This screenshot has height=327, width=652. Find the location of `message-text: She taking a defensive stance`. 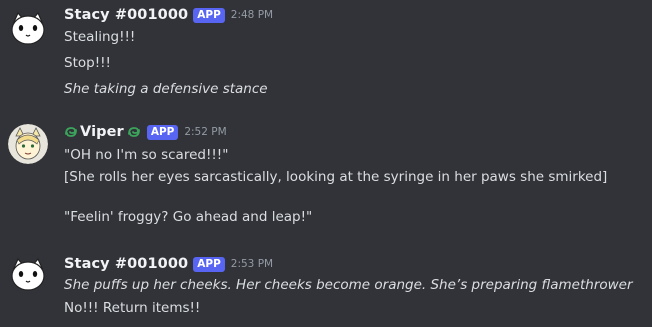

message-text: She taking a defensive stance is located at coordinates (166, 89).